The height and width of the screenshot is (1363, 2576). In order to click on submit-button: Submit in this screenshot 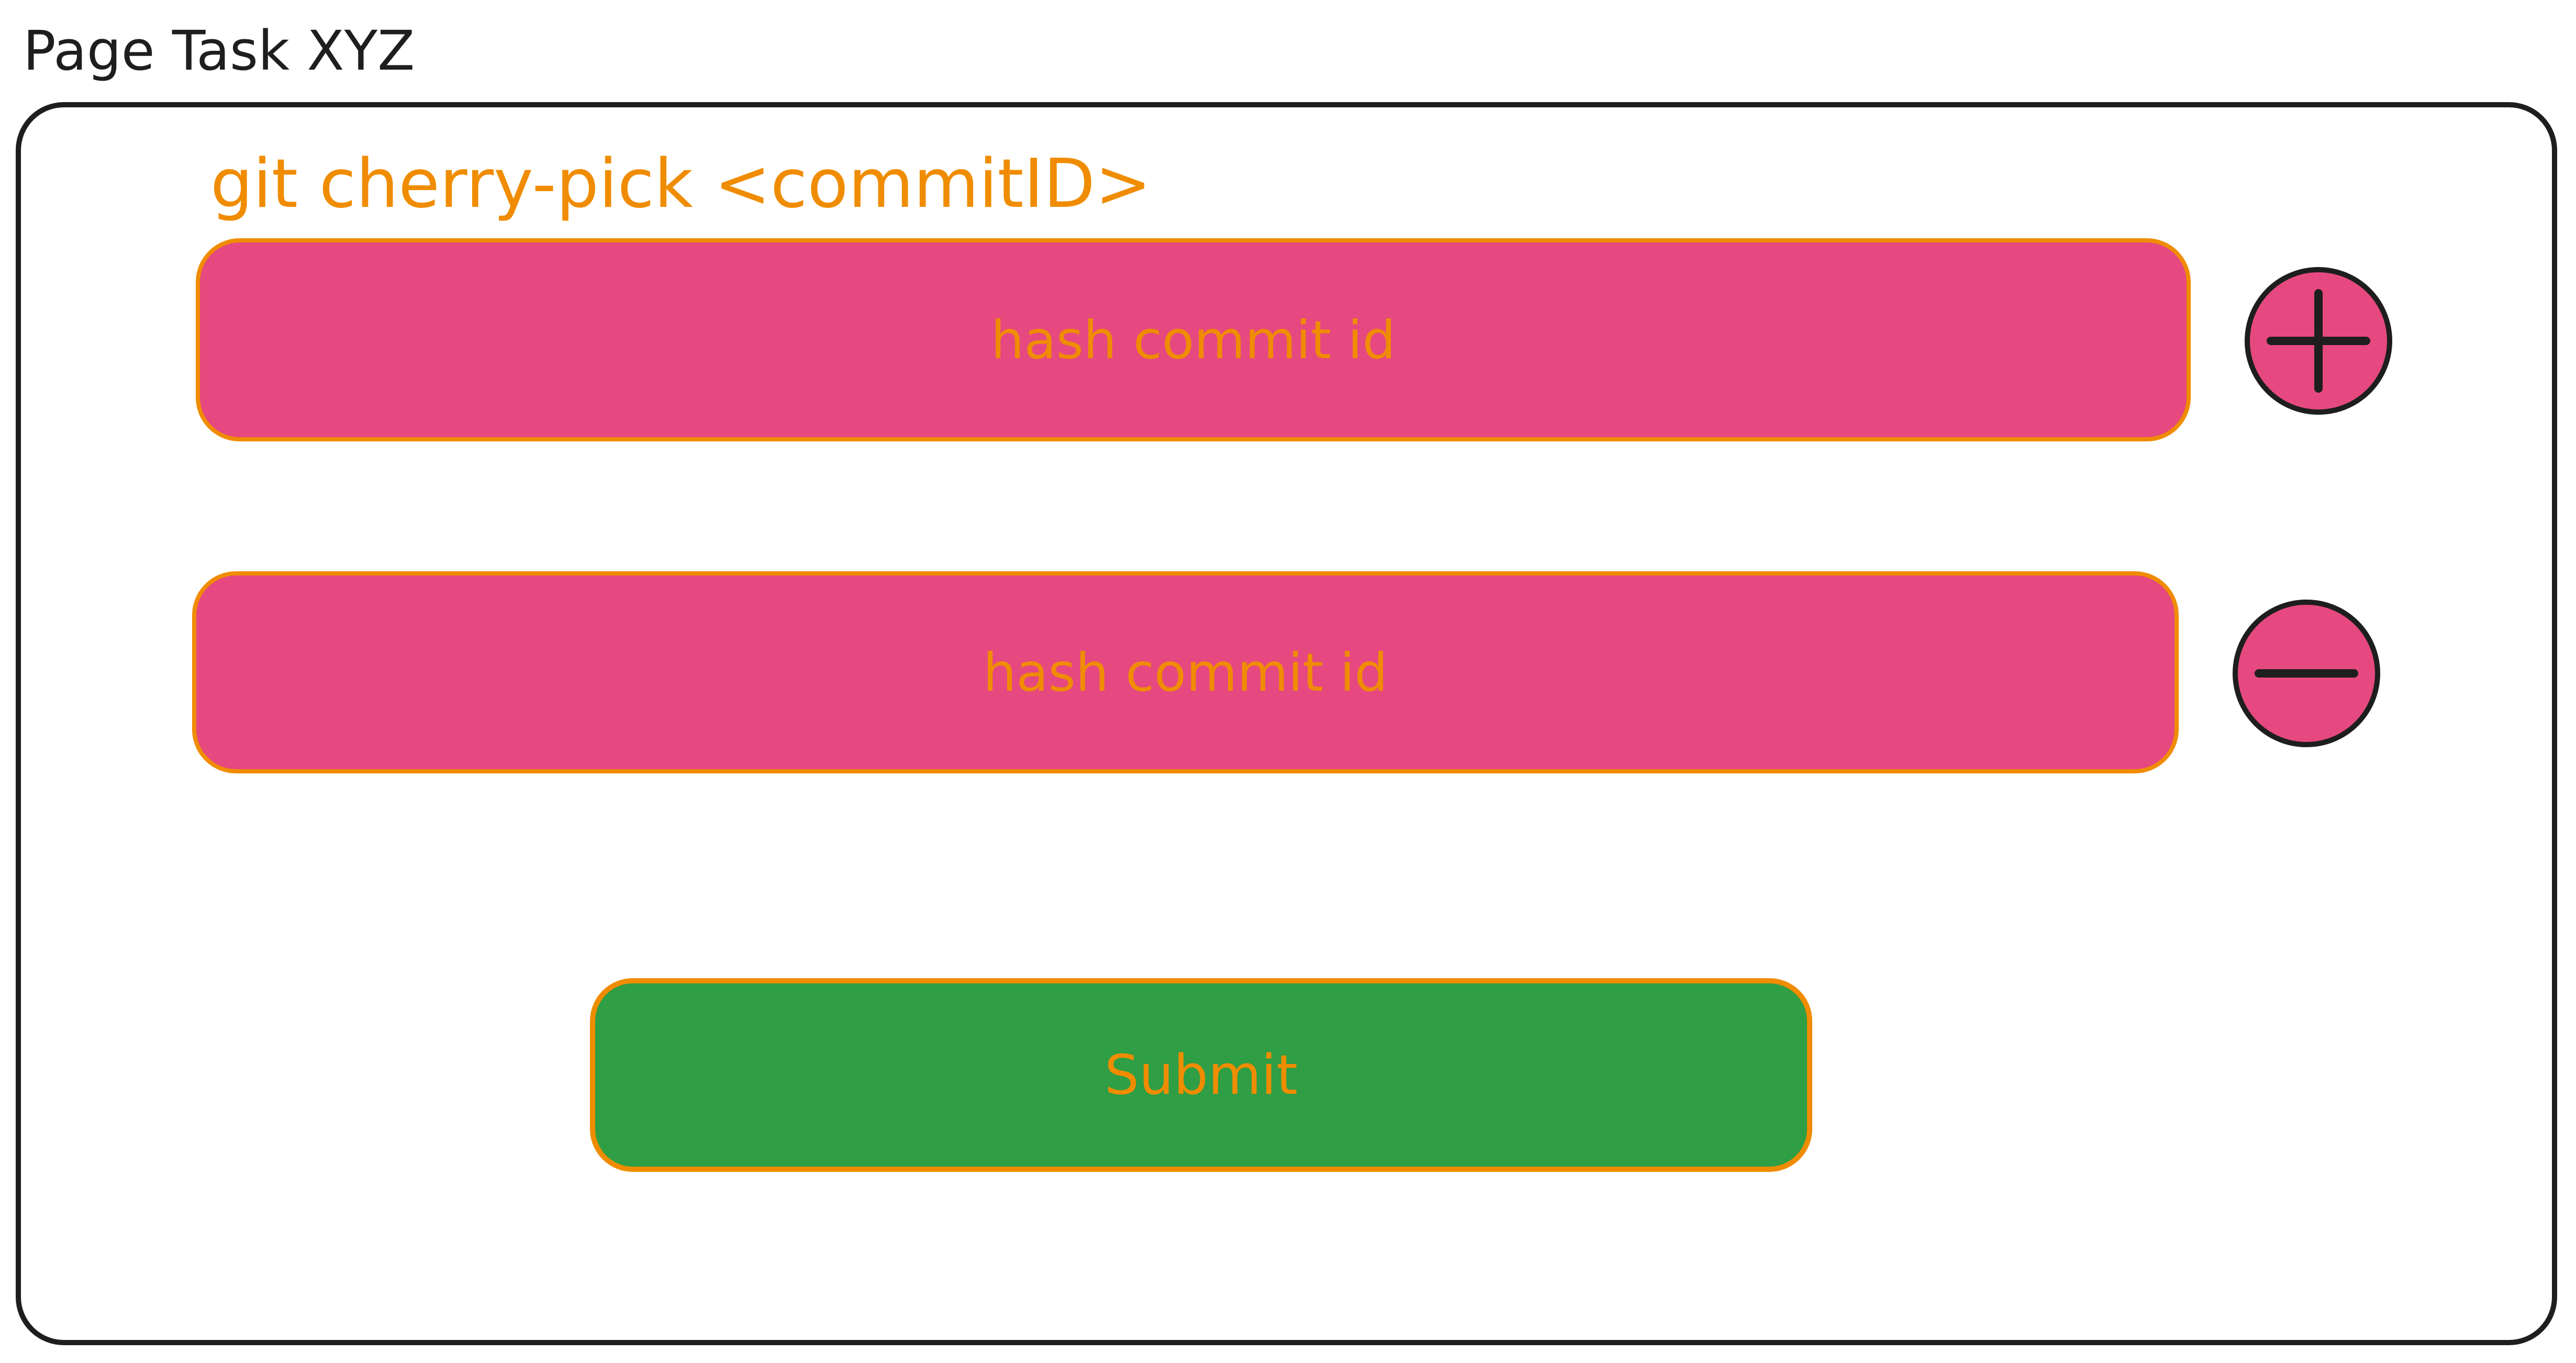, I will do `click(1201, 1075)`.